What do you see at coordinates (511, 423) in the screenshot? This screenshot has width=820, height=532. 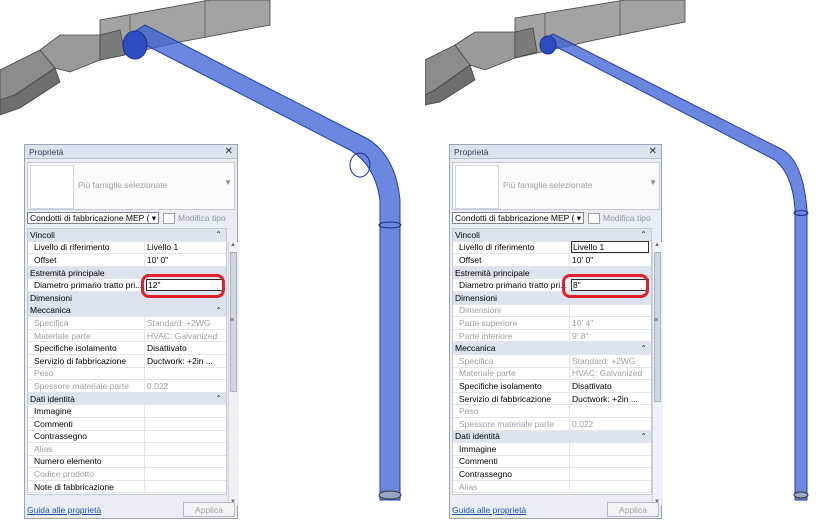 I see `property-name: Spessore materiale parte` at bounding box center [511, 423].